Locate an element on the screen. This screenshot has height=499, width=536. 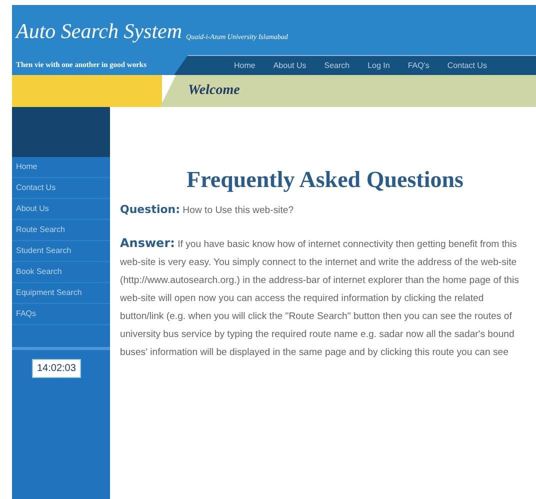
sidebar-link: Book Search is located at coordinates (61, 272).